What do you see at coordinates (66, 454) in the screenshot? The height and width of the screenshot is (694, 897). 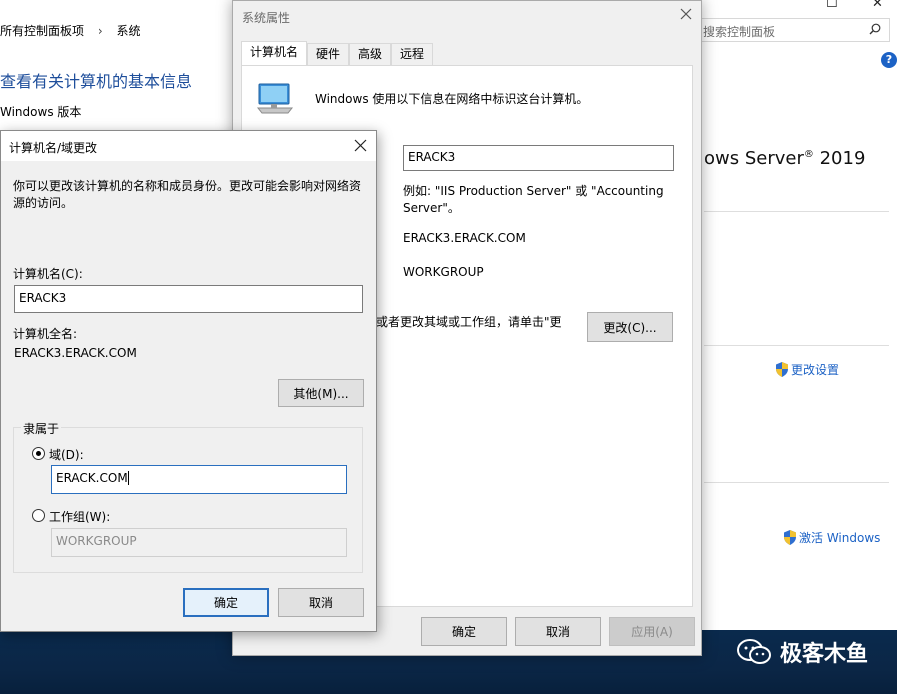 I see `domain-radio-label: 域(D):` at bounding box center [66, 454].